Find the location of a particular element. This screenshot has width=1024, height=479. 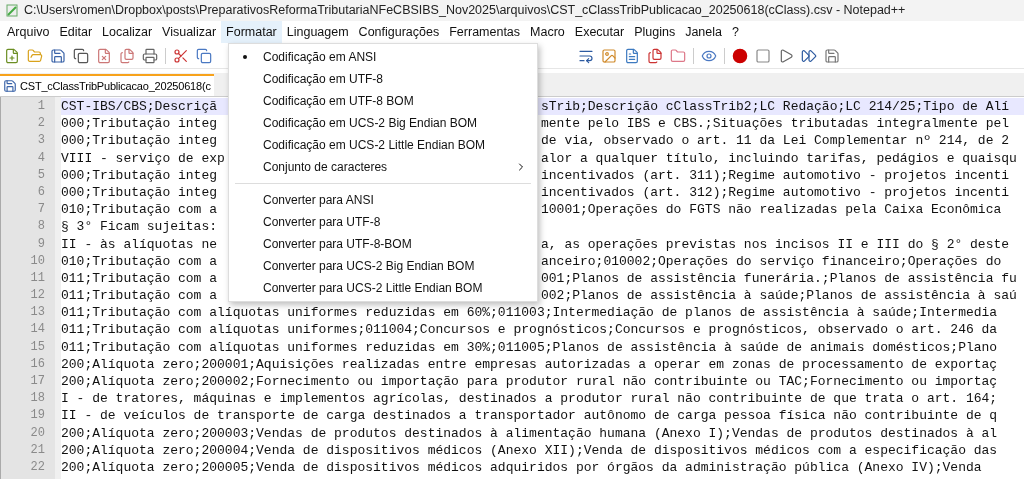

line-number: 11 is located at coordinates (37, 278).